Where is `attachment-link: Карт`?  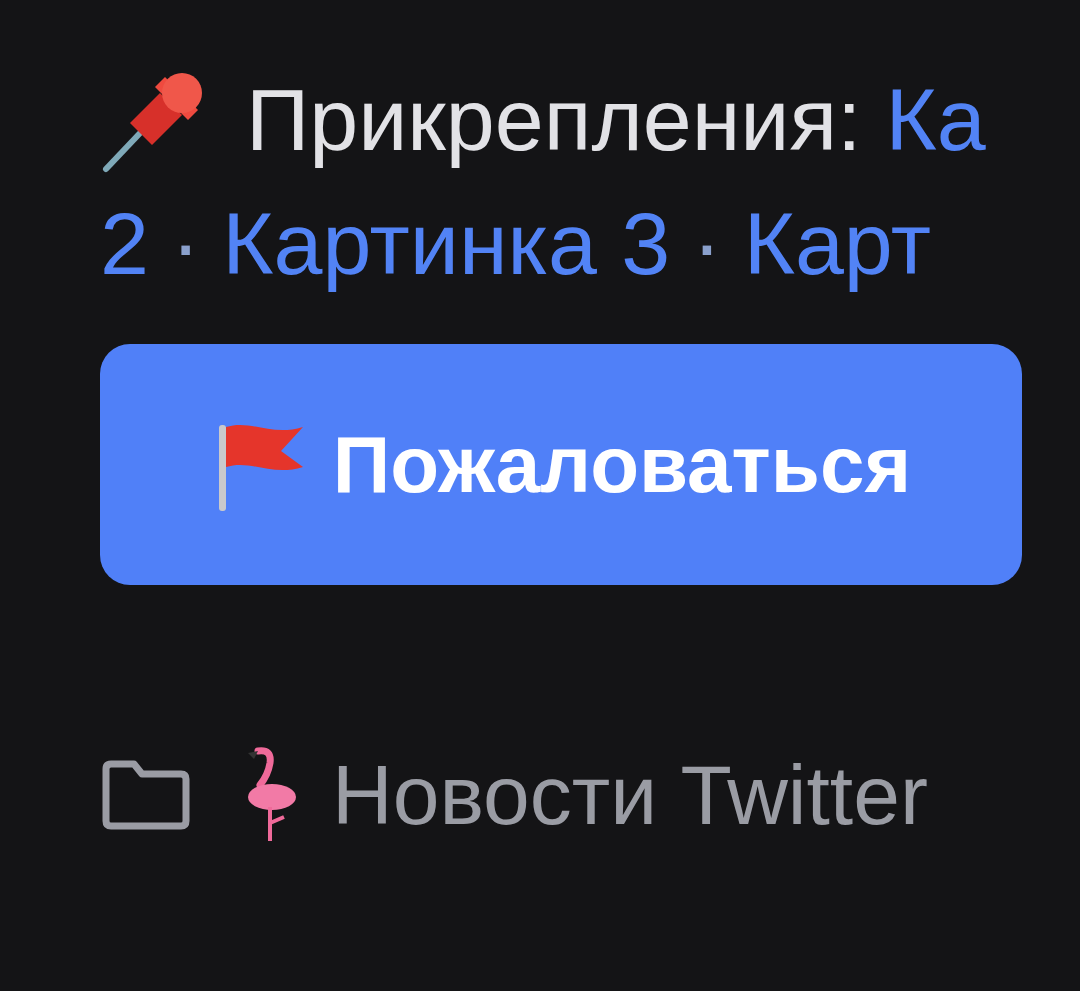 attachment-link: Карт is located at coordinates (837, 244).